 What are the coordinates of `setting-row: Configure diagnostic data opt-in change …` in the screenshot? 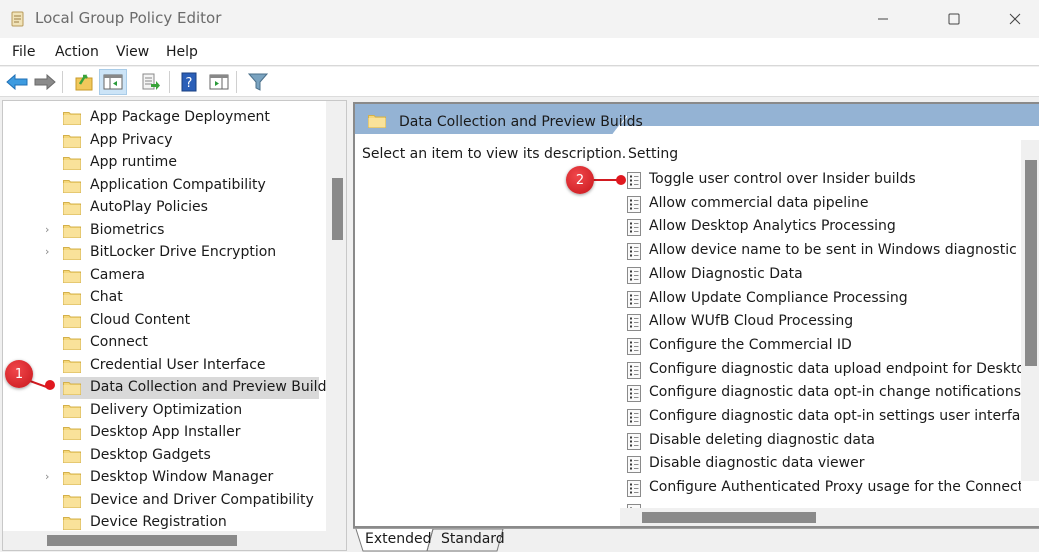 It's located at (823, 393).